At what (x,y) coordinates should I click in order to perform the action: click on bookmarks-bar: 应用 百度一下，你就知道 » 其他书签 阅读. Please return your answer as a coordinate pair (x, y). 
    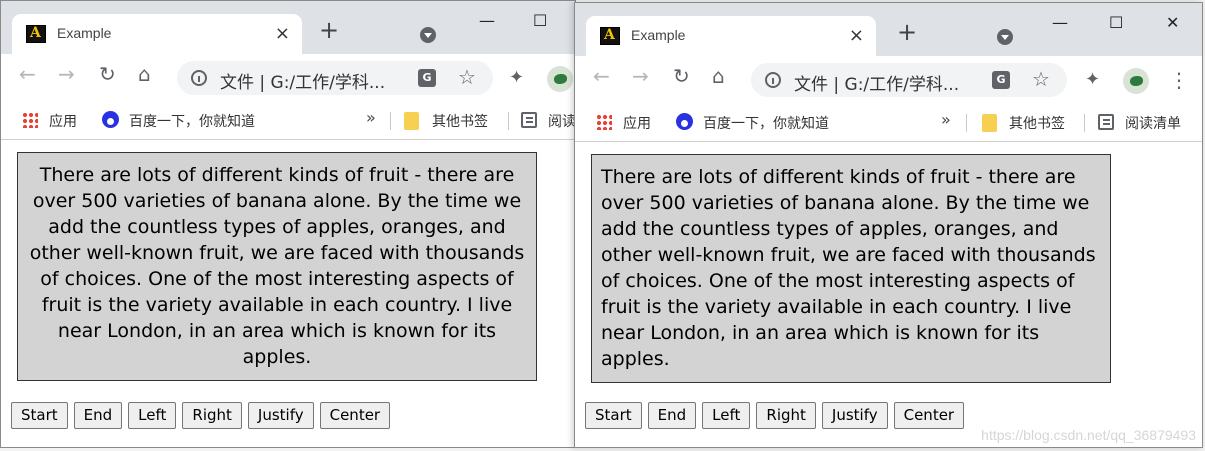
    Looking at the image, I should click on (288, 121).